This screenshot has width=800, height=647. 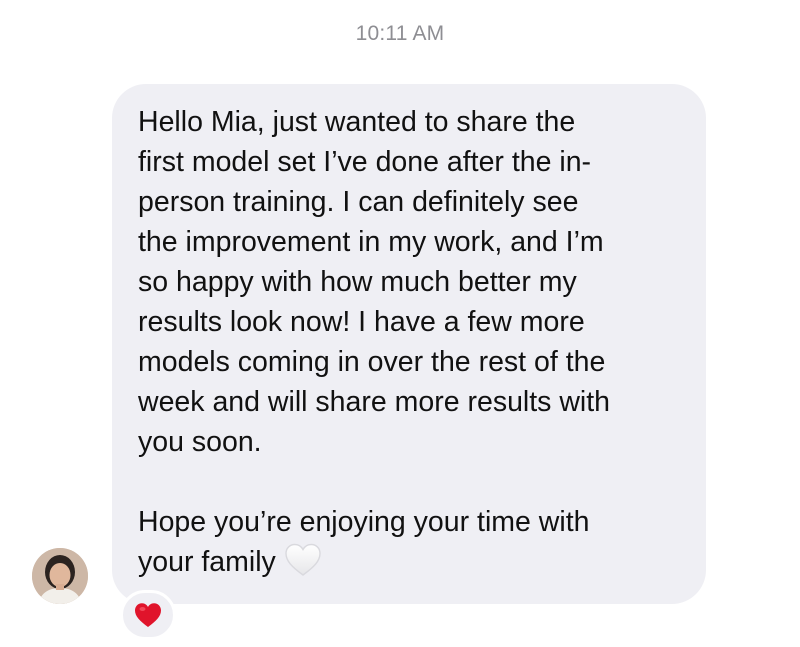 I want to click on white-heart-icon, so click(x=303, y=559).